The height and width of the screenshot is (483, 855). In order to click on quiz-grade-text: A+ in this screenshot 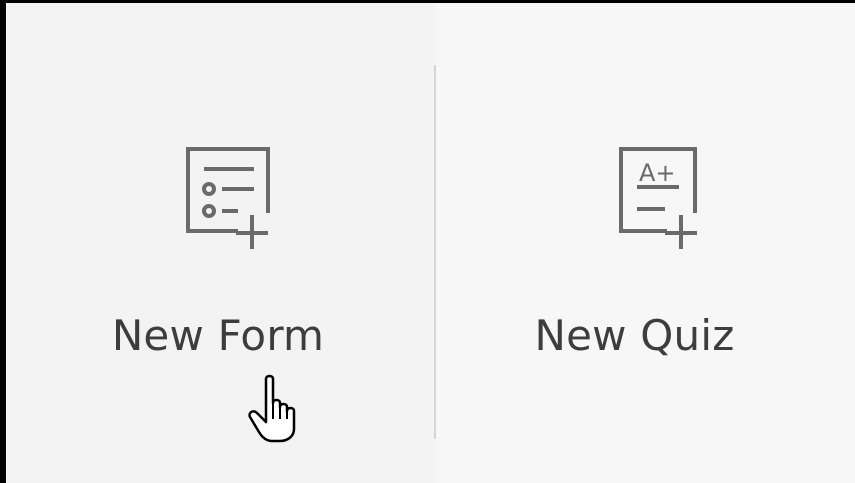, I will do `click(657, 173)`.